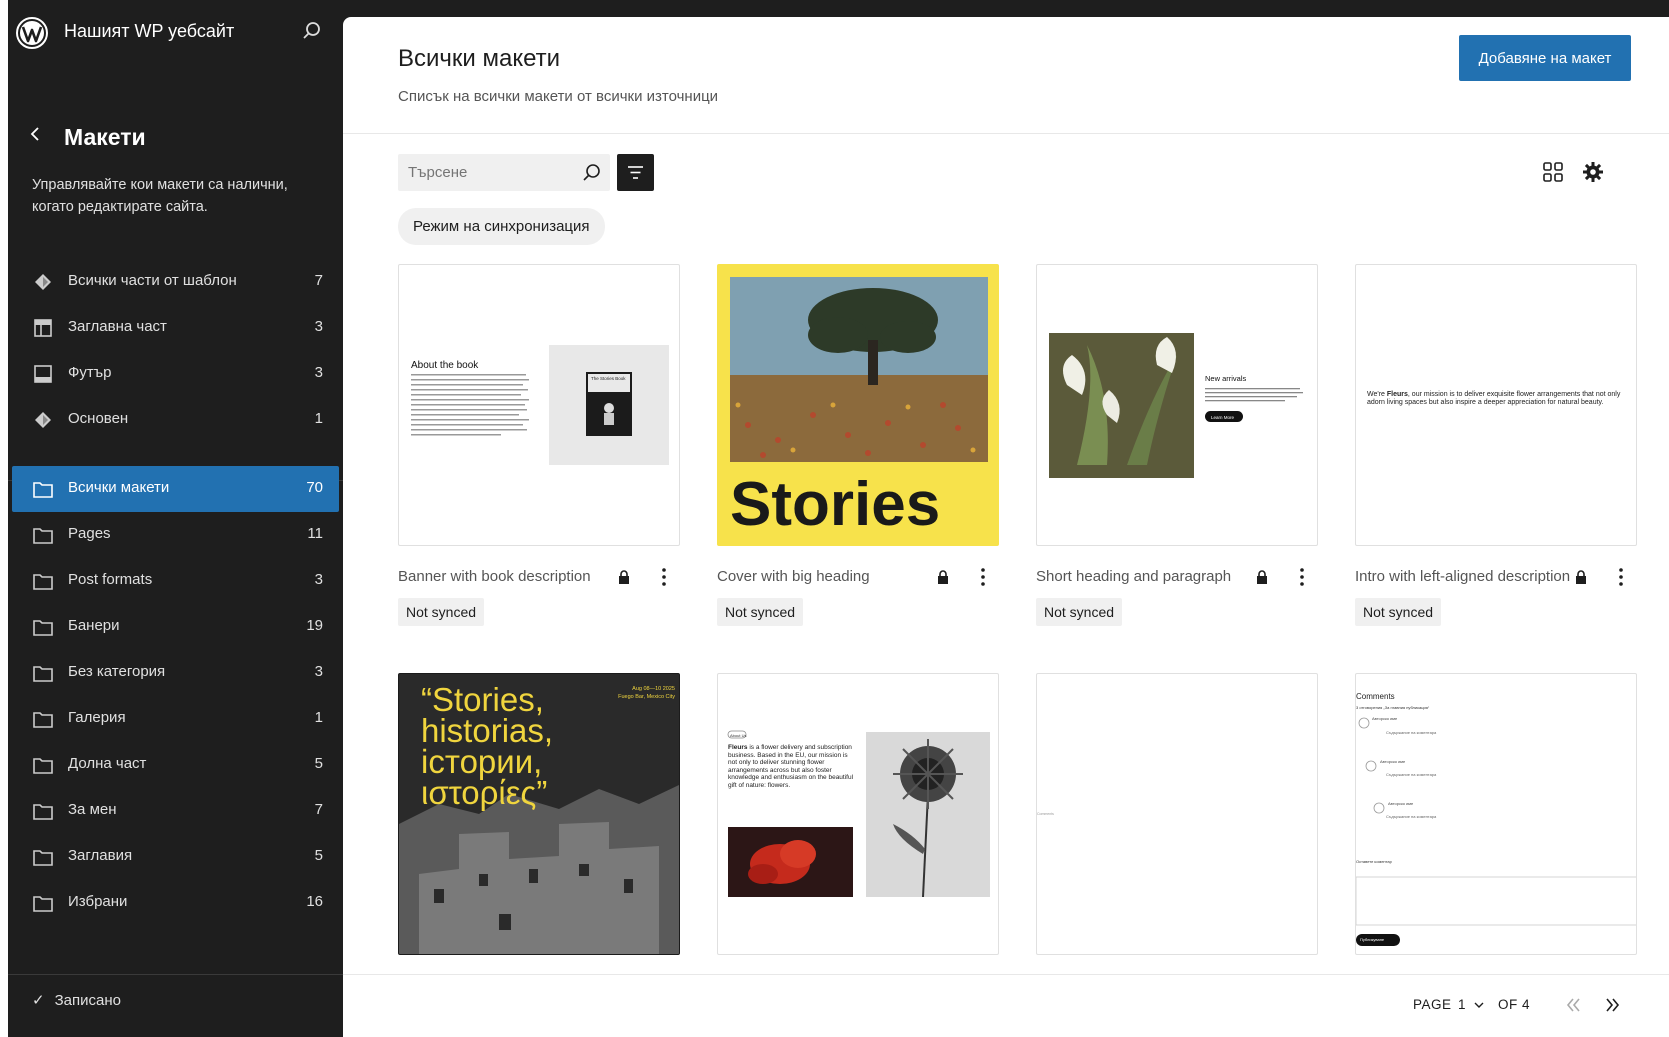 The width and height of the screenshot is (1669, 1037). I want to click on preview-button: Learn More, so click(1223, 417).